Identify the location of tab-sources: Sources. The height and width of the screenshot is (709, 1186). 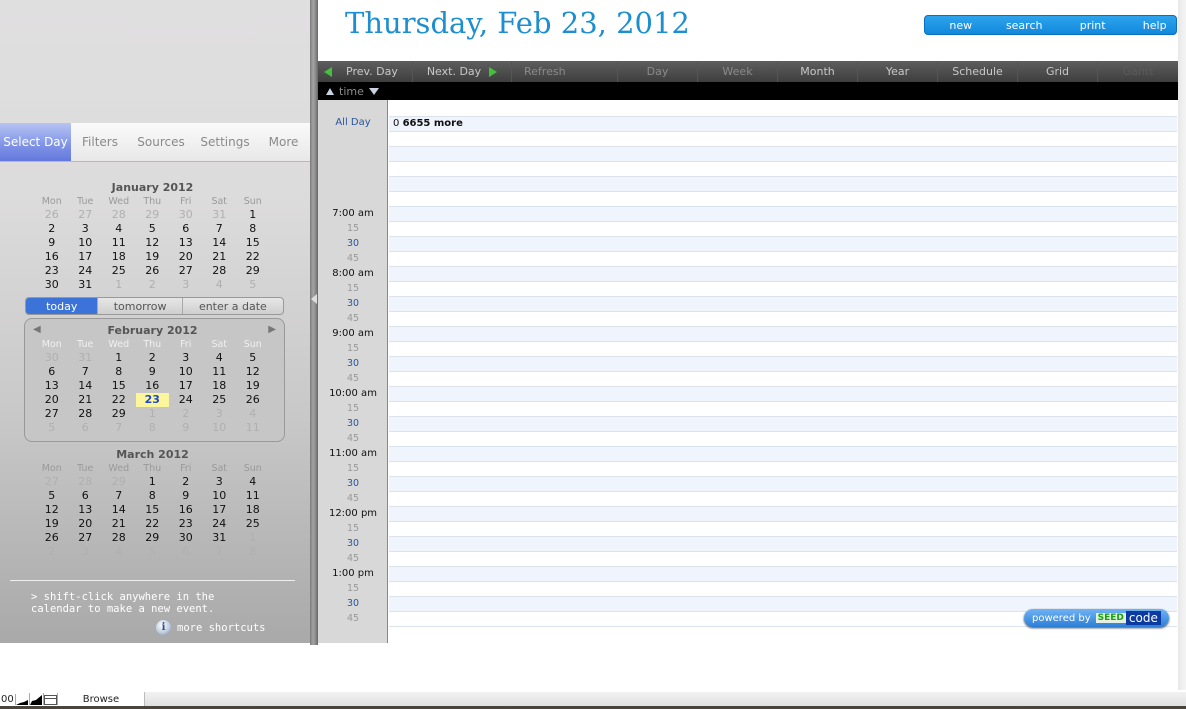
(161, 142).